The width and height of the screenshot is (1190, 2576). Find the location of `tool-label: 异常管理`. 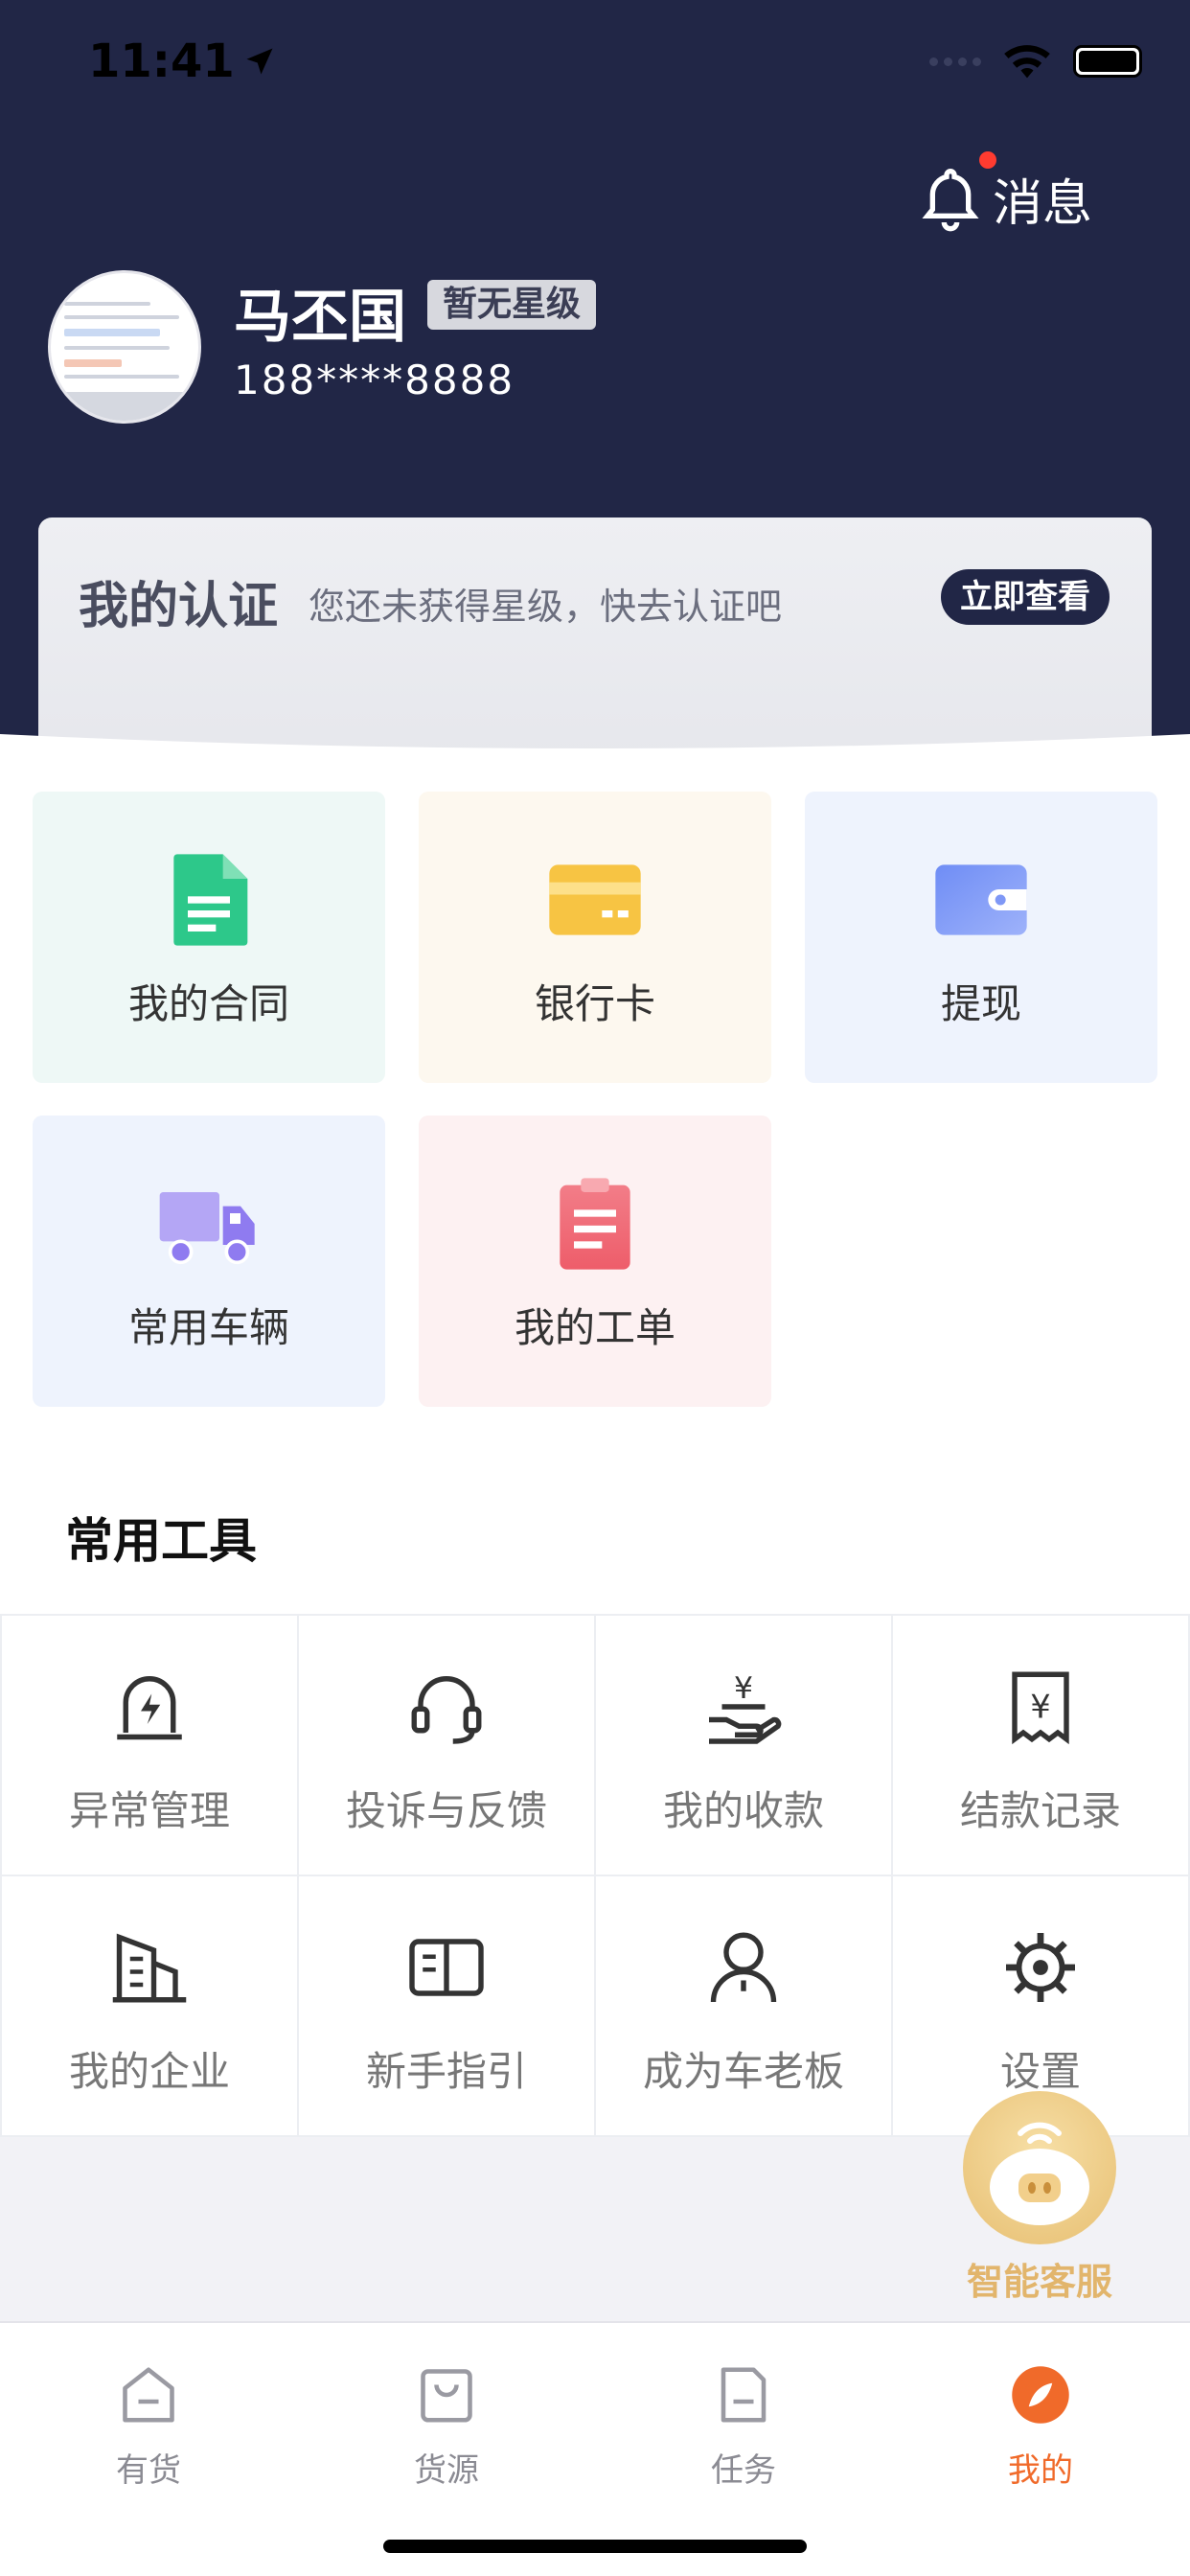

tool-label: 异常管理 is located at coordinates (149, 1810).